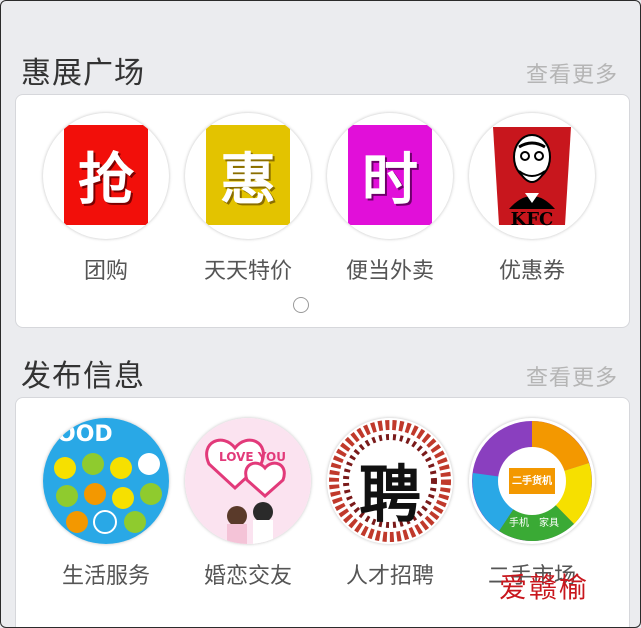 The height and width of the screenshot is (628, 641). What do you see at coordinates (389, 576) in the screenshot?
I see `info-item-label: 人才招聘` at bounding box center [389, 576].